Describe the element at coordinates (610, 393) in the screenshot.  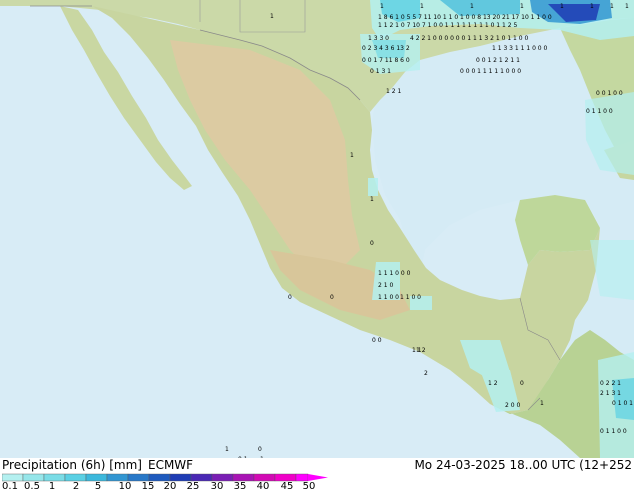
I see `precip-value-label: 2 1 3 1` at that location.